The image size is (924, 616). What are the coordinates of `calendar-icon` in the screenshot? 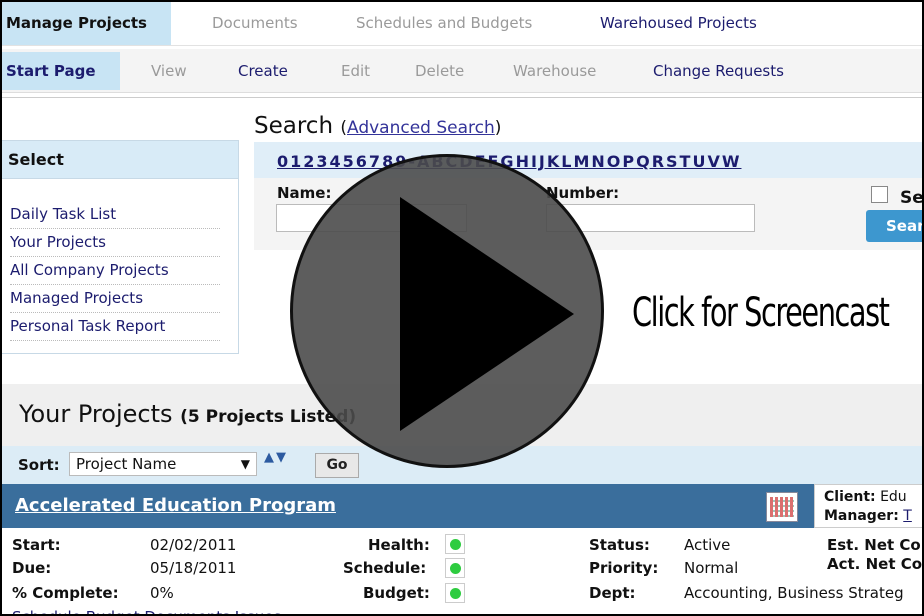 It's located at (782, 507).